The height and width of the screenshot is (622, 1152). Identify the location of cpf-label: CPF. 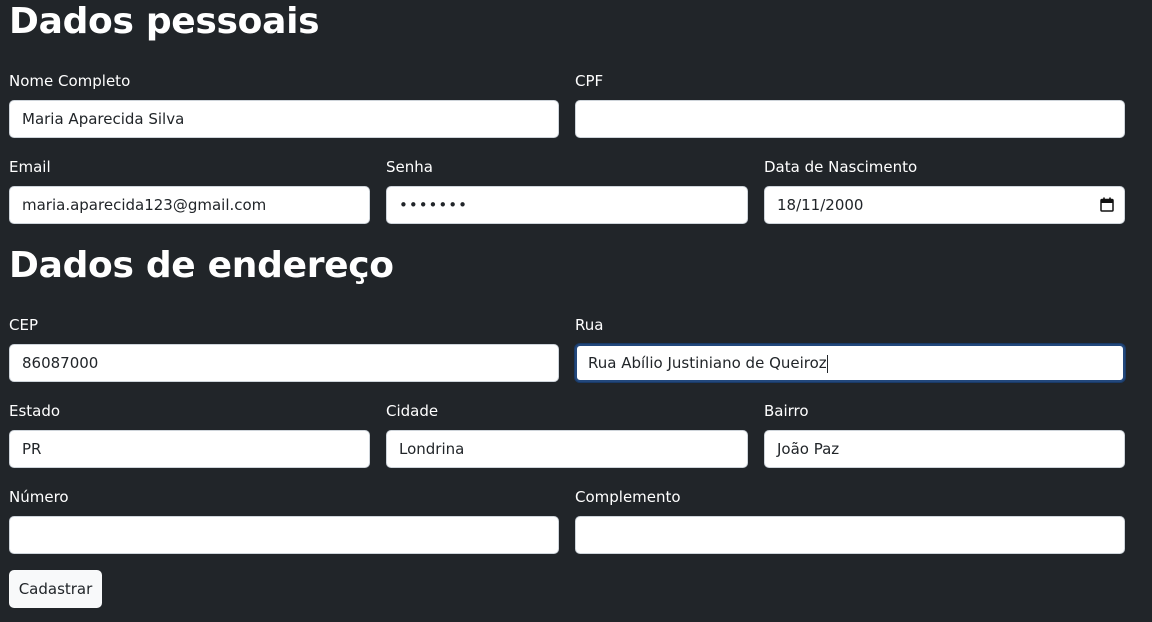
(589, 81).